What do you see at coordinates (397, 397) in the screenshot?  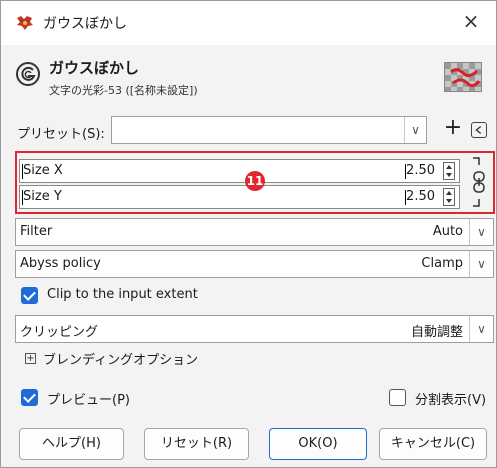 I see `split-view-checkbox` at bounding box center [397, 397].